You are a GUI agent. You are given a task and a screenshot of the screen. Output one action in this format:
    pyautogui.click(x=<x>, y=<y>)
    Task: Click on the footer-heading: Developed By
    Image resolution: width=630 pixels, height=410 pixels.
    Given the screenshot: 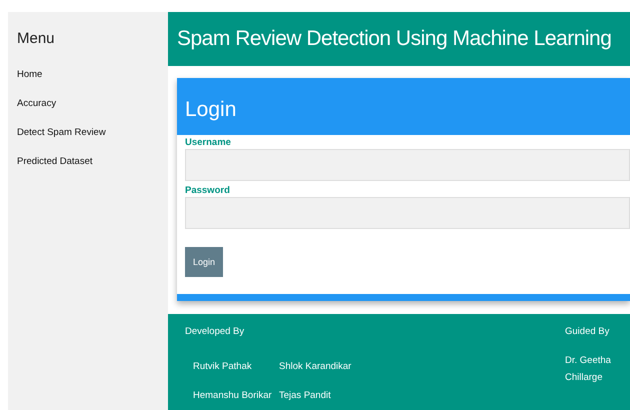 What is the action you would take?
    pyautogui.click(x=215, y=331)
    